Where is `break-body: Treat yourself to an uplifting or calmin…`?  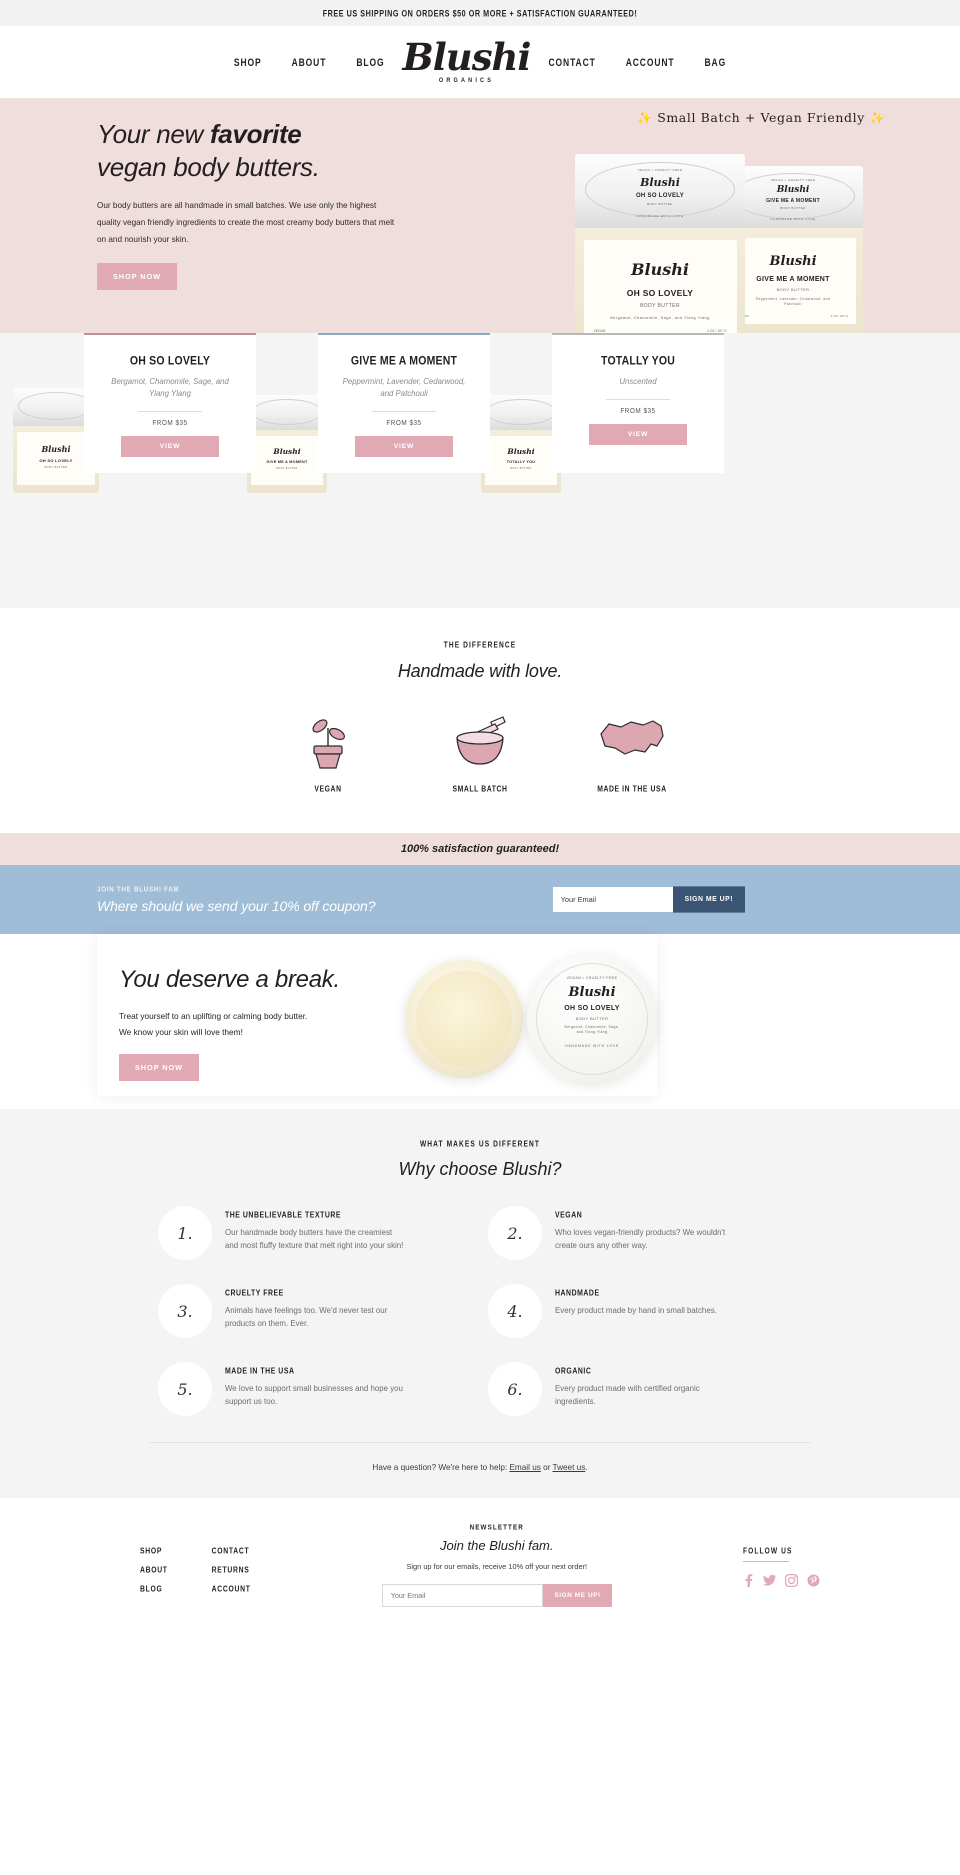
break-body: Treat yourself to an uplifting or calmin… is located at coordinates (213, 1024).